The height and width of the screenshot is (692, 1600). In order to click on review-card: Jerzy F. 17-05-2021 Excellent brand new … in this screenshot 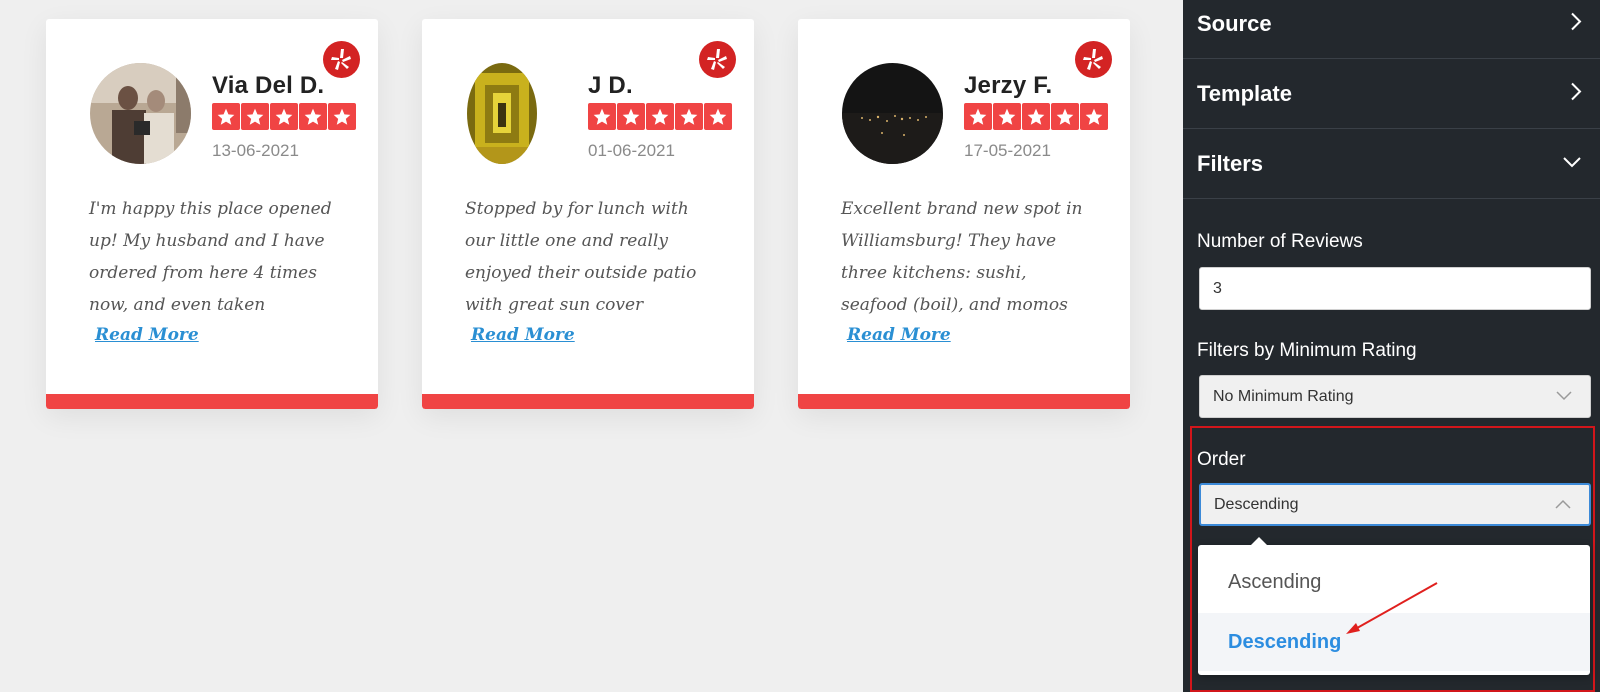, I will do `click(964, 214)`.